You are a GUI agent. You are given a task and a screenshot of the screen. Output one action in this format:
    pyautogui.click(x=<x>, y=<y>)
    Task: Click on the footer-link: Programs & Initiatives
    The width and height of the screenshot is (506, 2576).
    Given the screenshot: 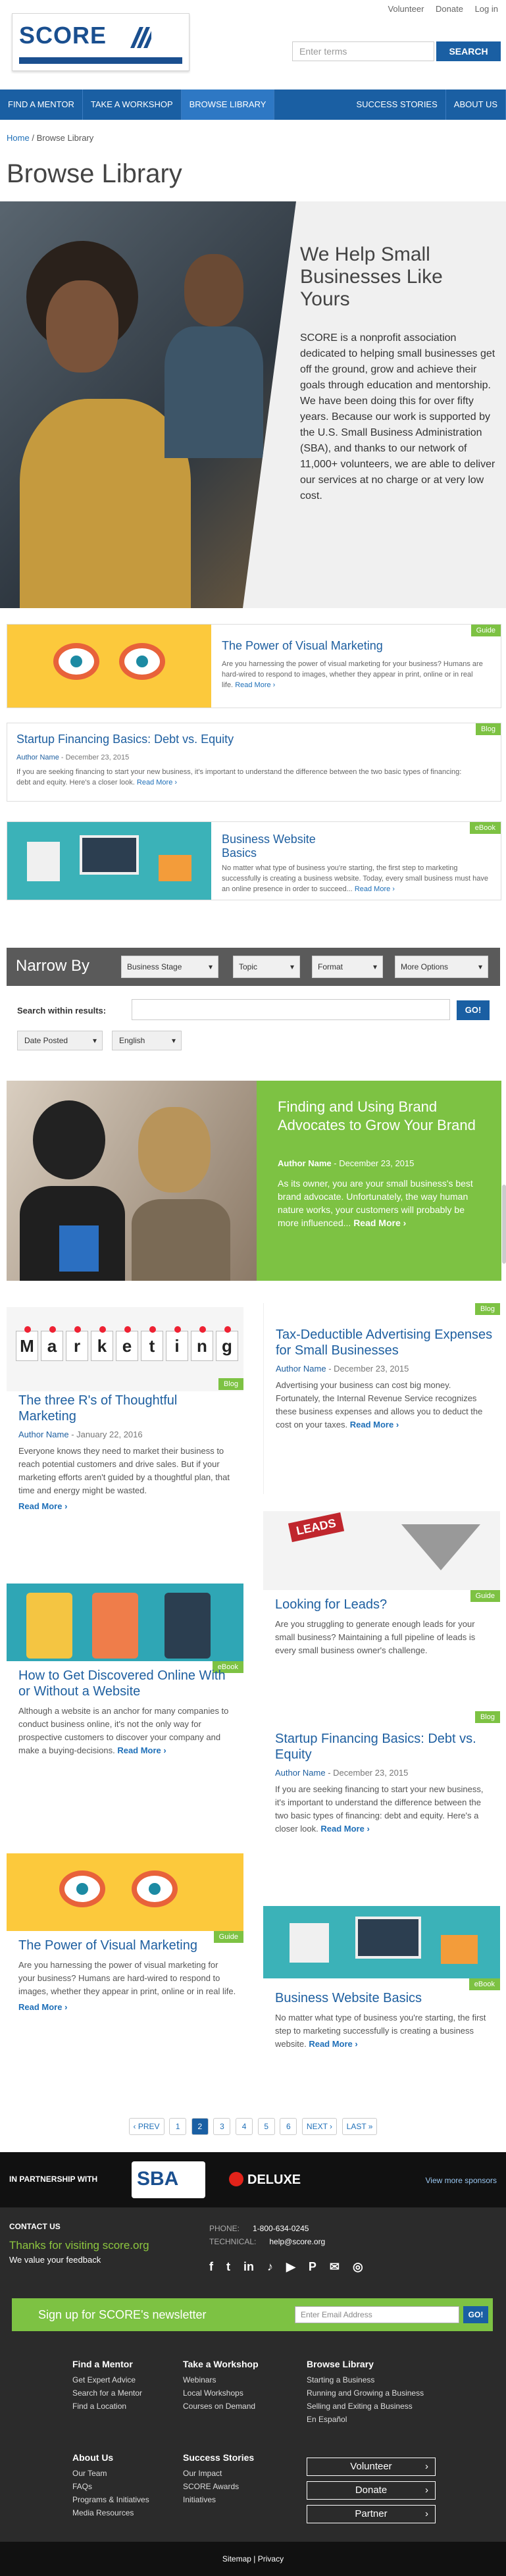 What is the action you would take?
    pyautogui.click(x=111, y=2499)
    